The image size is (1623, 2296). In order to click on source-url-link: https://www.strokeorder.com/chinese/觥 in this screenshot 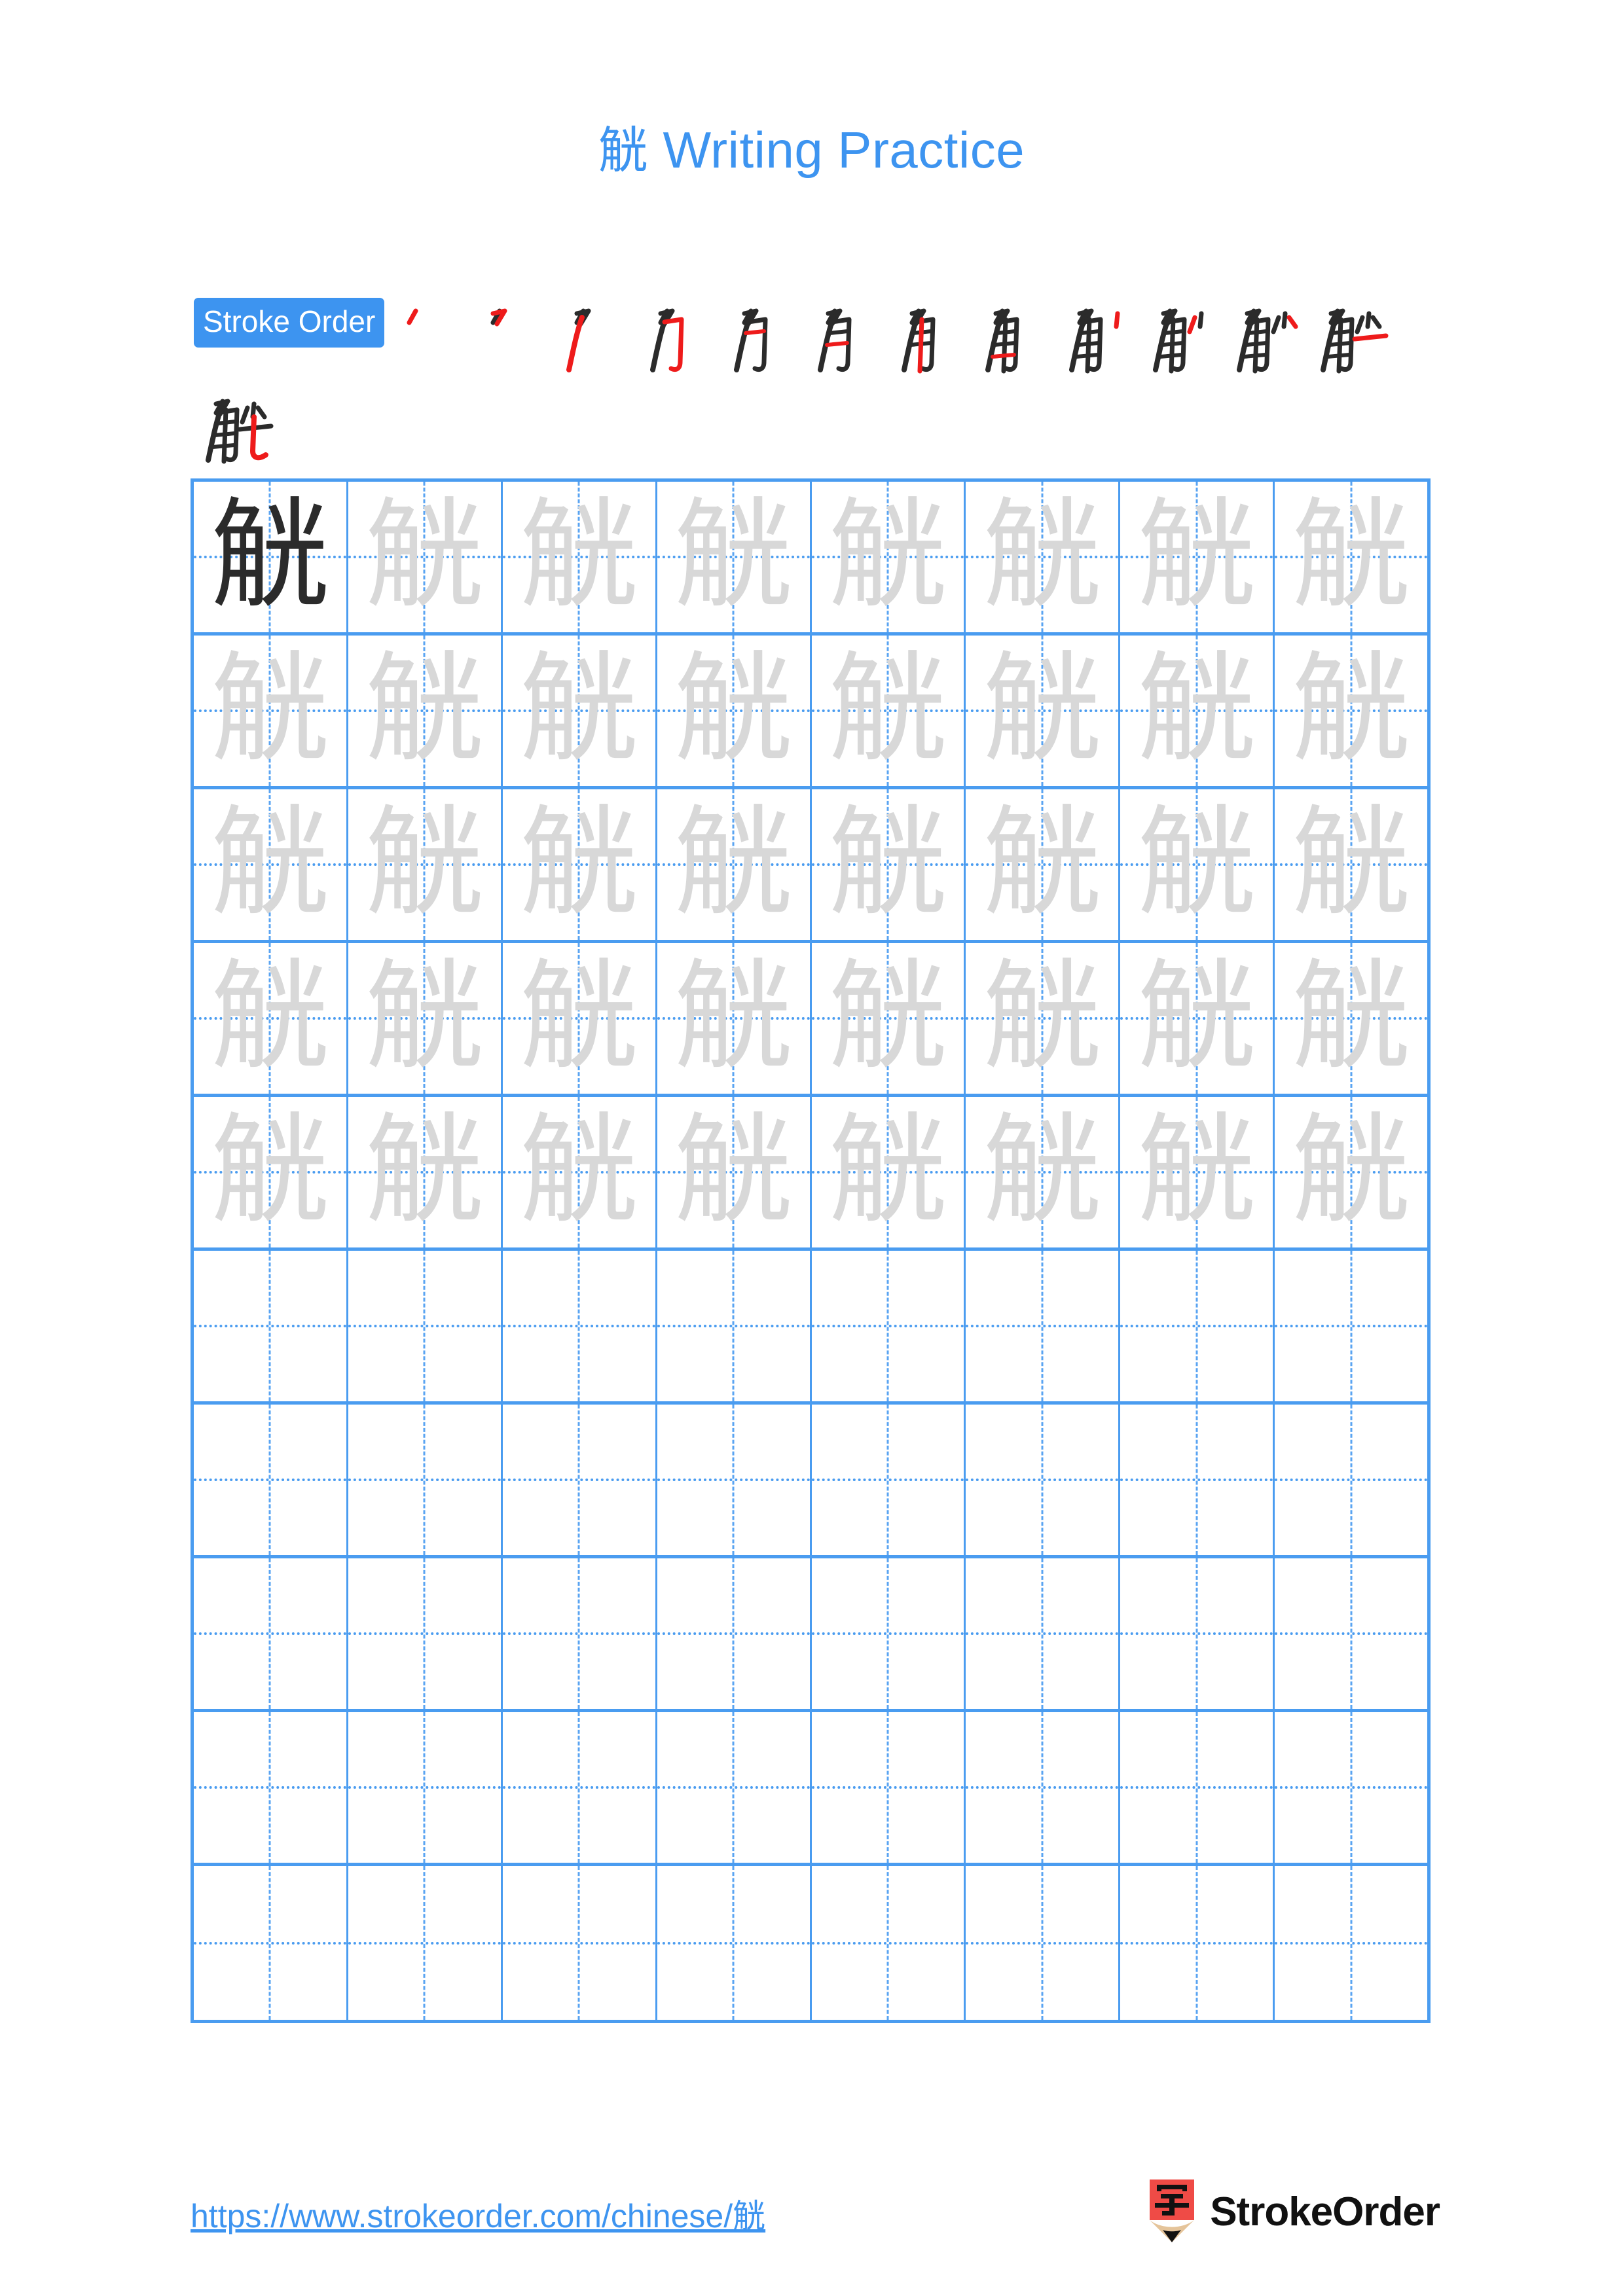, I will do `click(478, 2213)`.